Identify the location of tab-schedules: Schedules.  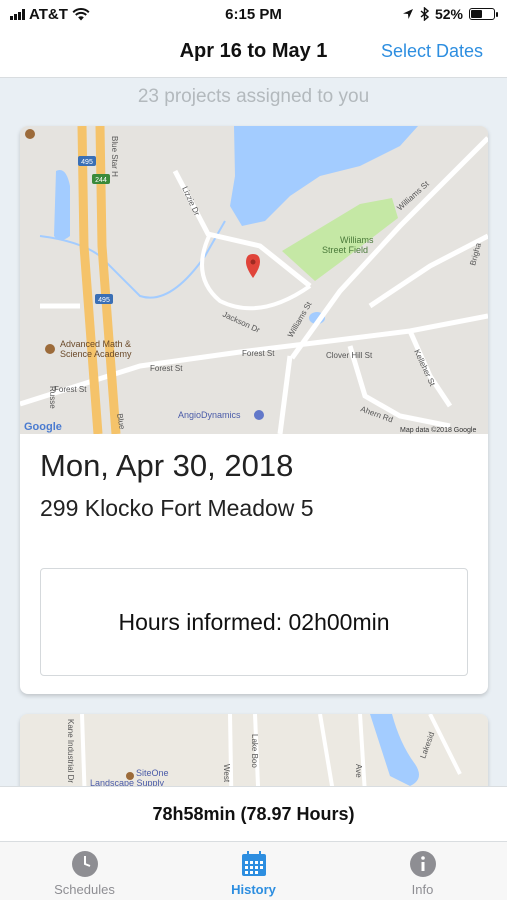
(84, 871).